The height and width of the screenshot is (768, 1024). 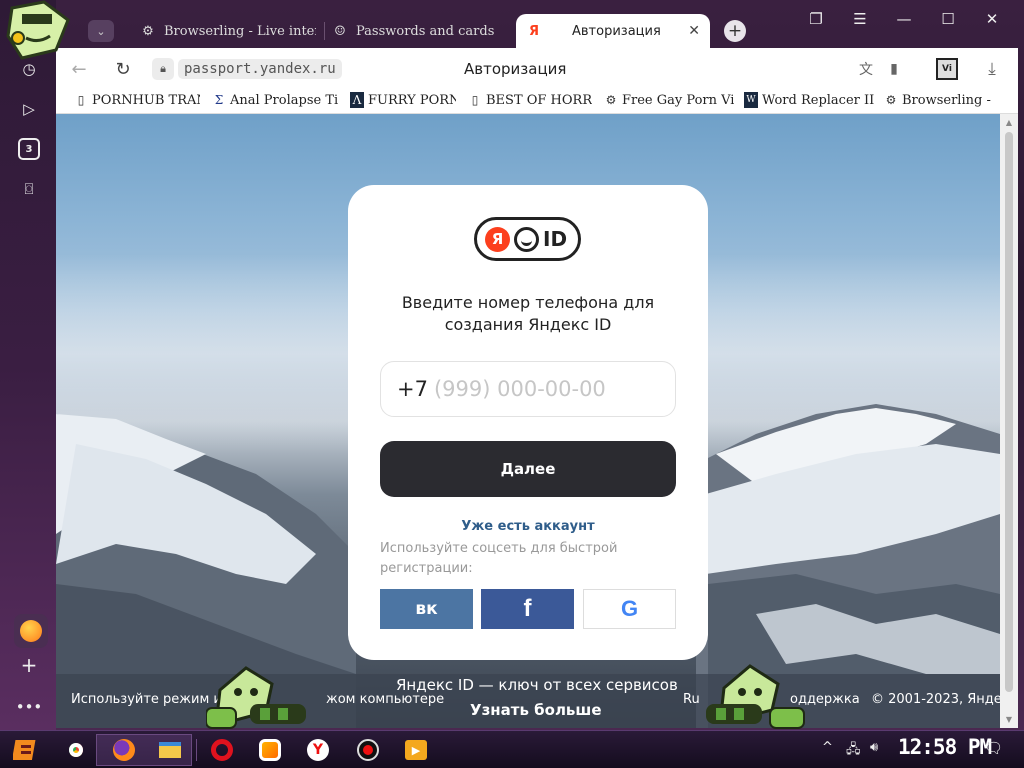 What do you see at coordinates (947, 69) in the screenshot?
I see `extension-icon: Vi` at bounding box center [947, 69].